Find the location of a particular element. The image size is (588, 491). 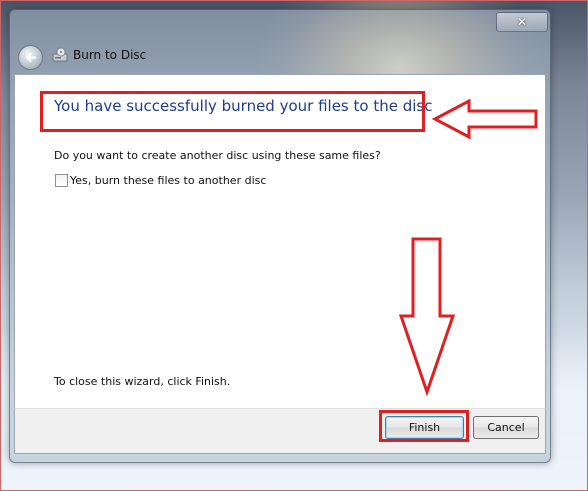

annotation-highlight-finish is located at coordinates (424, 426).